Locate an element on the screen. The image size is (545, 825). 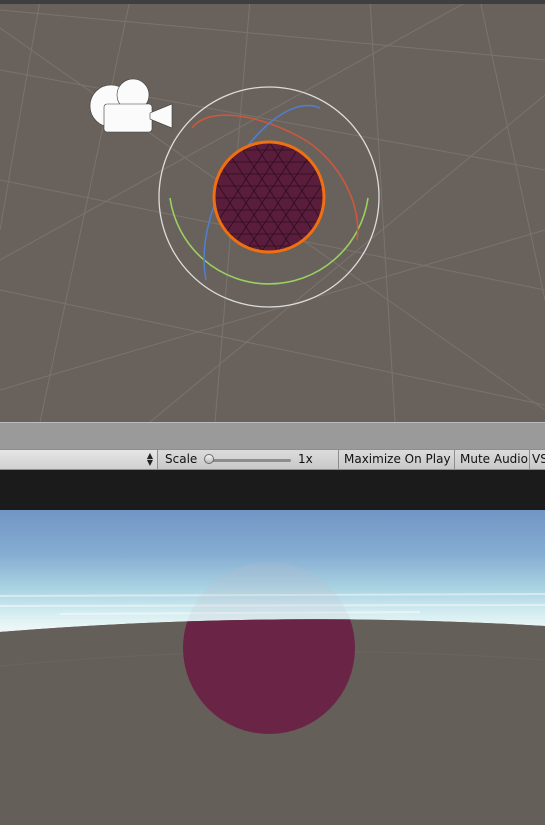
scale-label: Scale is located at coordinates (181, 459).